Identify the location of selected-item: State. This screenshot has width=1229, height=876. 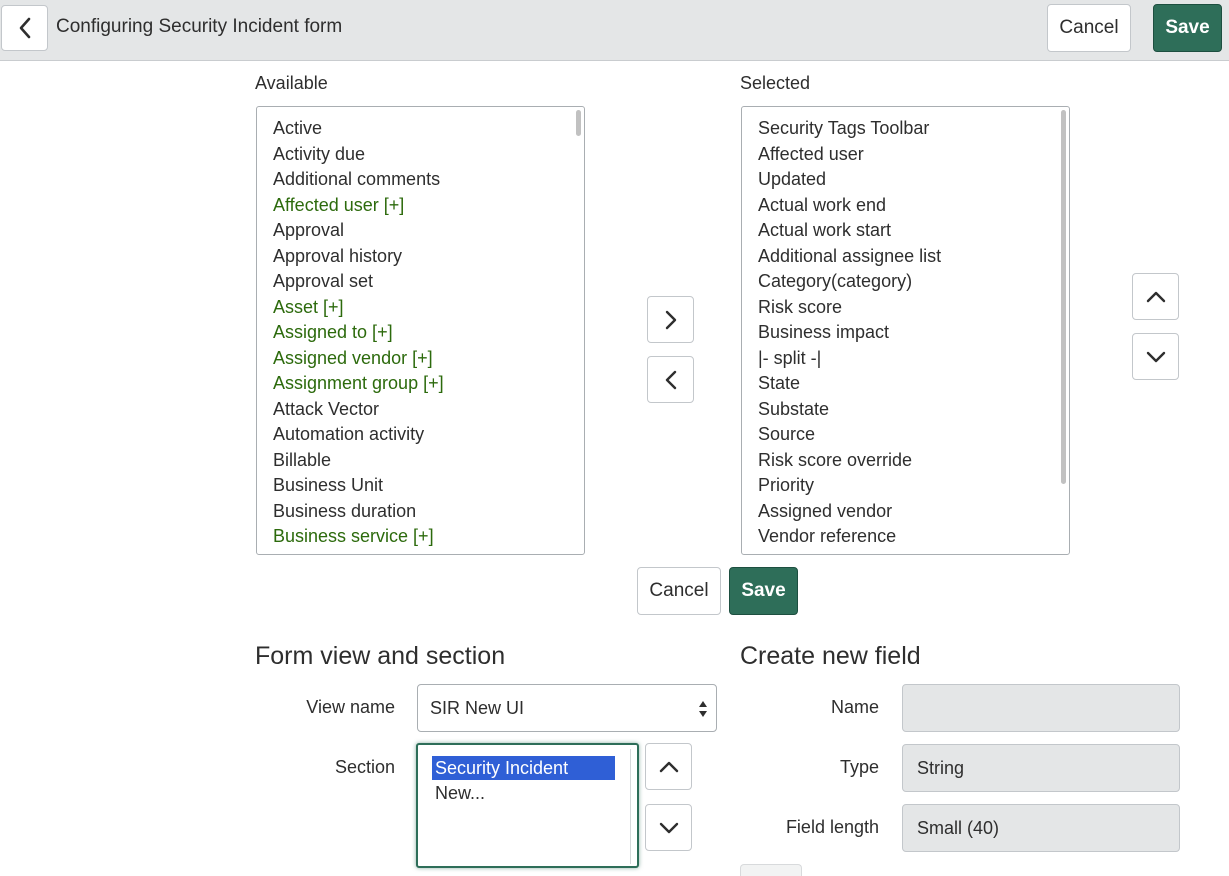
(905, 384).